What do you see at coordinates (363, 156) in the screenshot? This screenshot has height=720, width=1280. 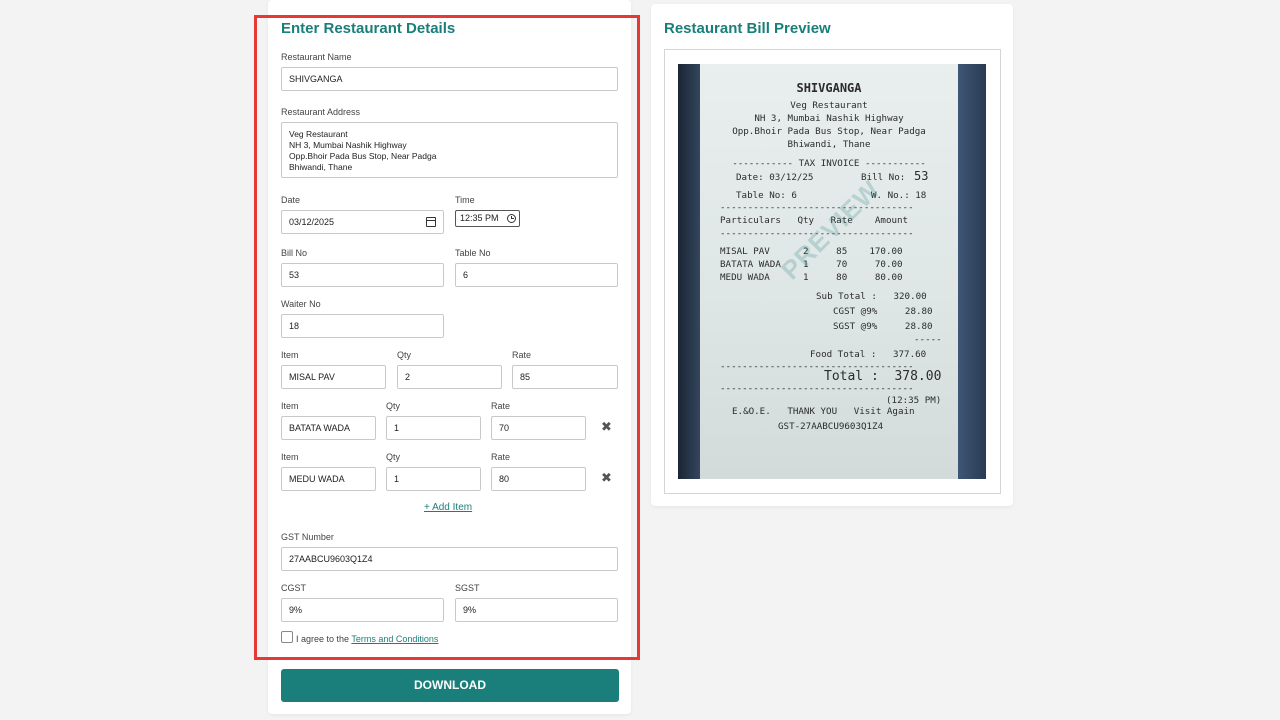 I see `address-line: Opp.Bhoir Pada Bus Stop, Near Padga` at bounding box center [363, 156].